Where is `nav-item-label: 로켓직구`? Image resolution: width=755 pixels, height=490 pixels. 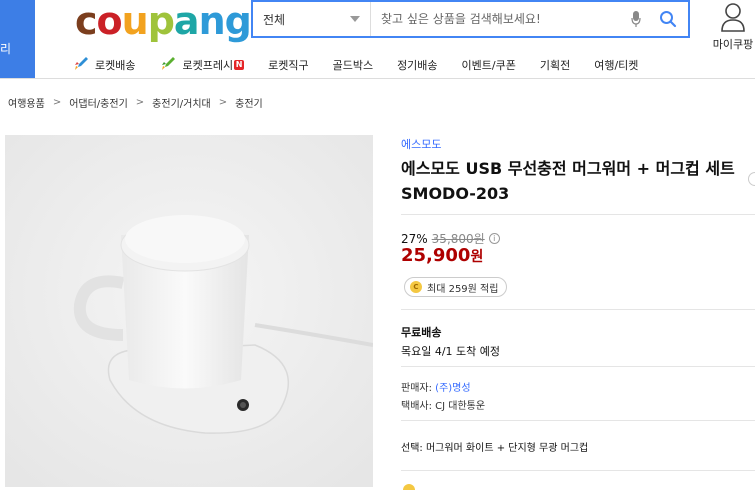 nav-item-label: 로켓직구 is located at coordinates (288, 65).